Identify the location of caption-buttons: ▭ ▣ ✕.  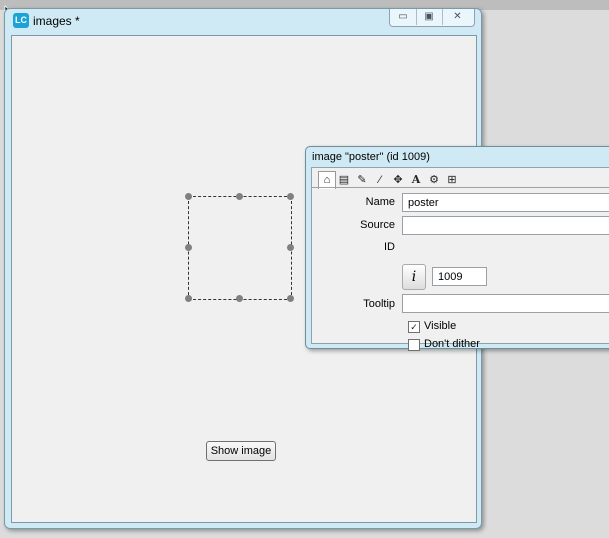
(432, 18).